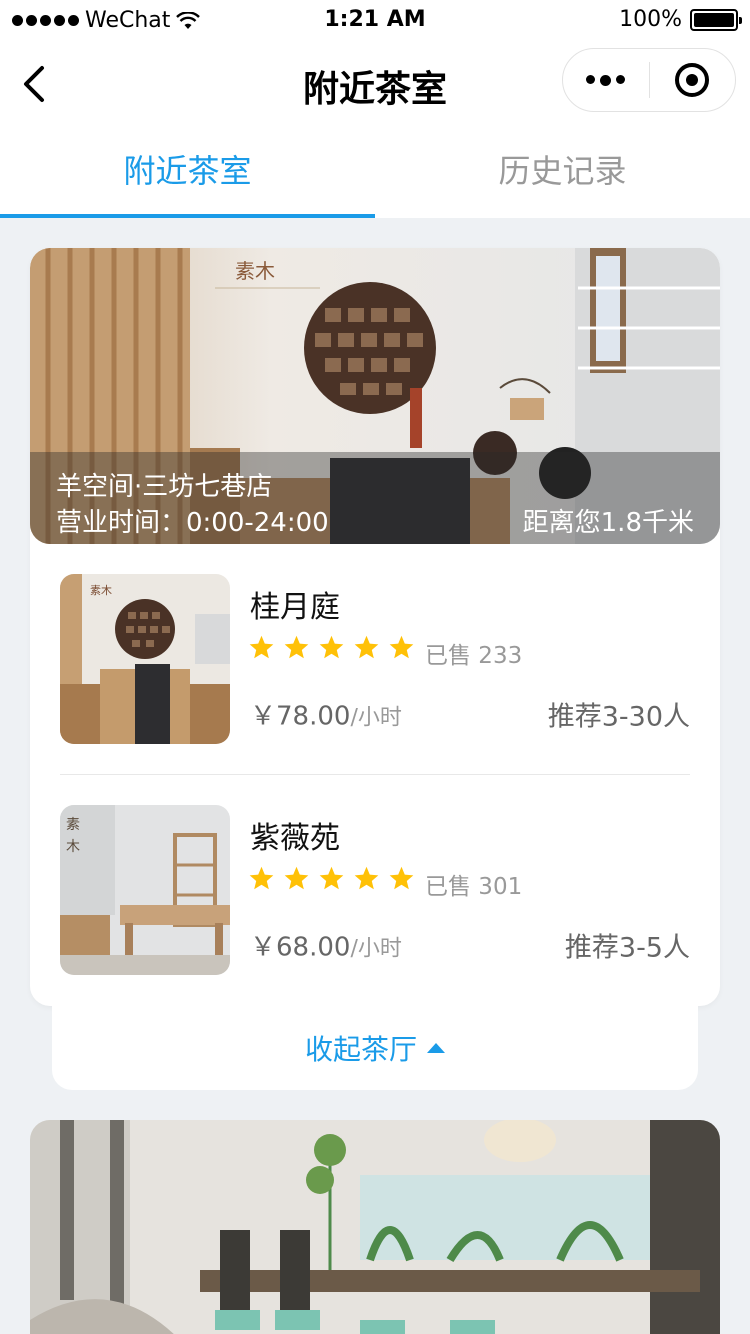 This screenshot has width=750, height=1334. I want to click on room-thumbnail: 素 木, so click(145, 890).